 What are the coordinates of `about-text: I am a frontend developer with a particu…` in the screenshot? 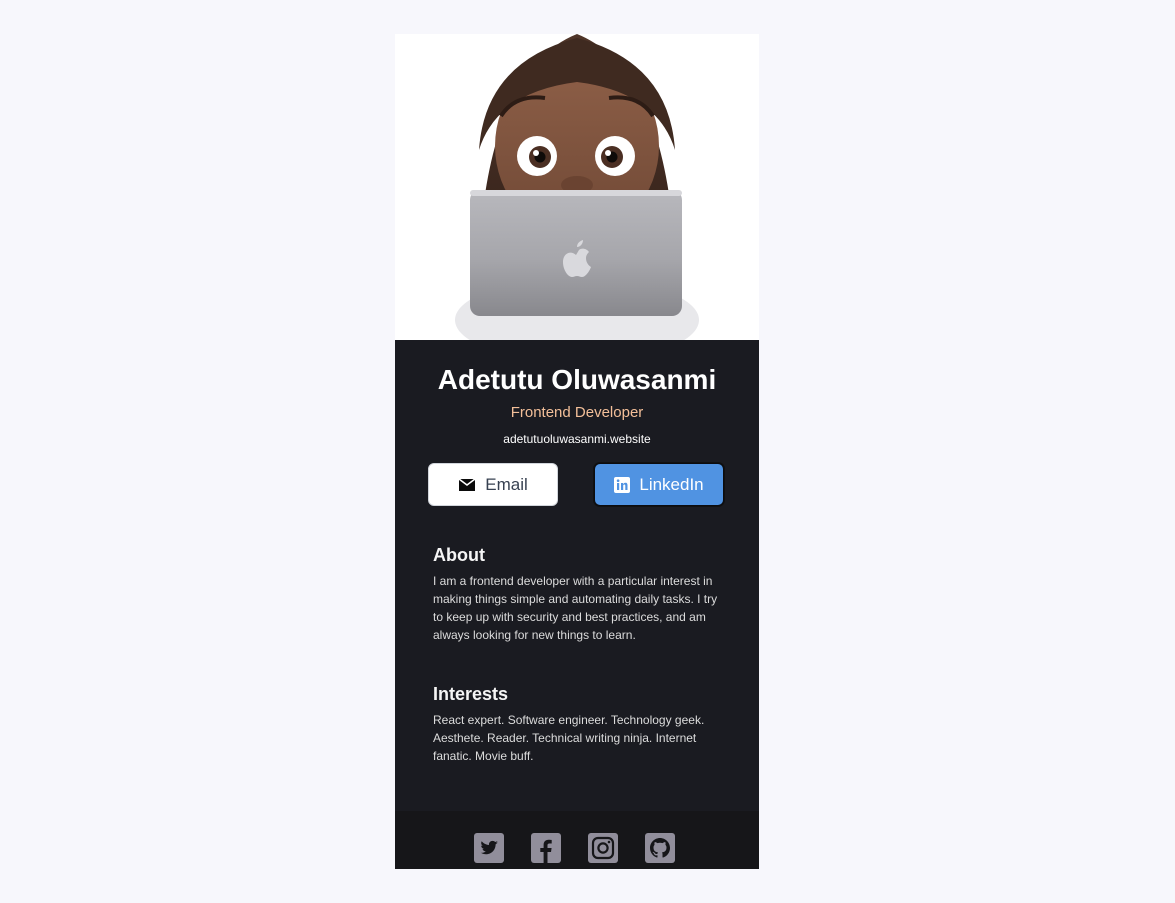 It's located at (575, 608).